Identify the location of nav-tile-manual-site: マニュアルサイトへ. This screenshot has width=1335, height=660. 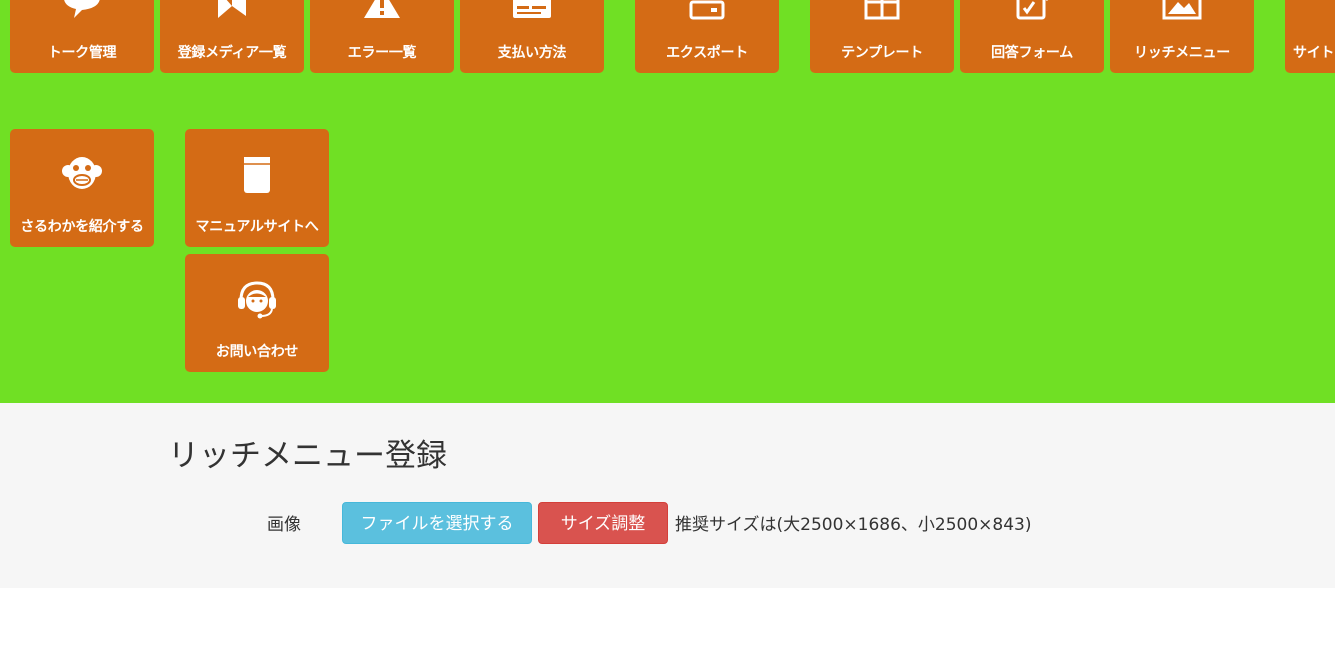
(257, 188).